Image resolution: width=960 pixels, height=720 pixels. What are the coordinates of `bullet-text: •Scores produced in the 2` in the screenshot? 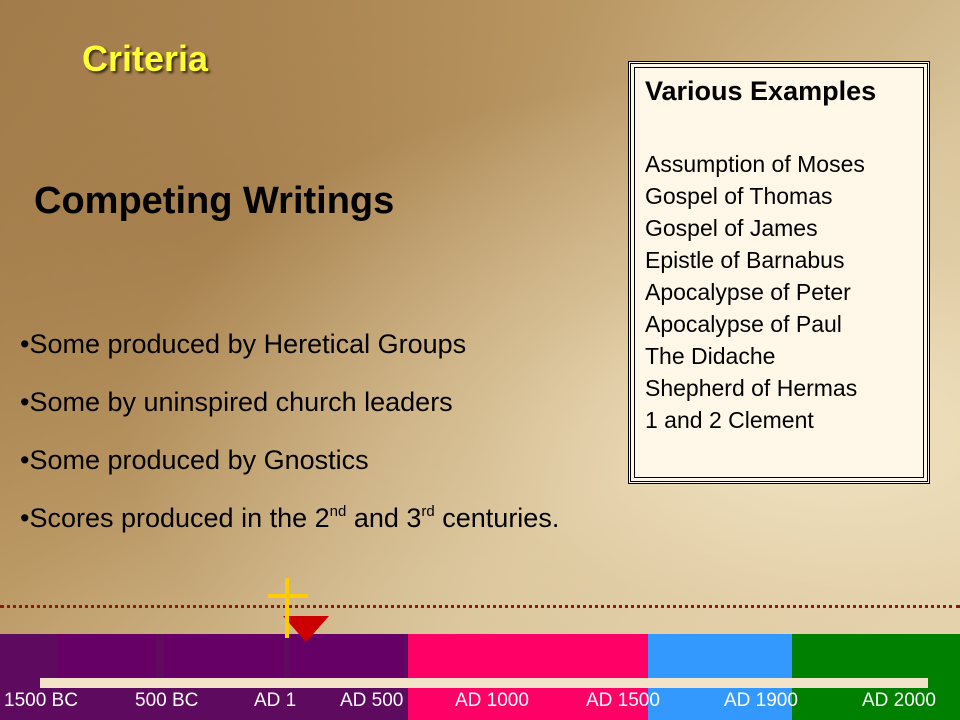 It's located at (175, 518).